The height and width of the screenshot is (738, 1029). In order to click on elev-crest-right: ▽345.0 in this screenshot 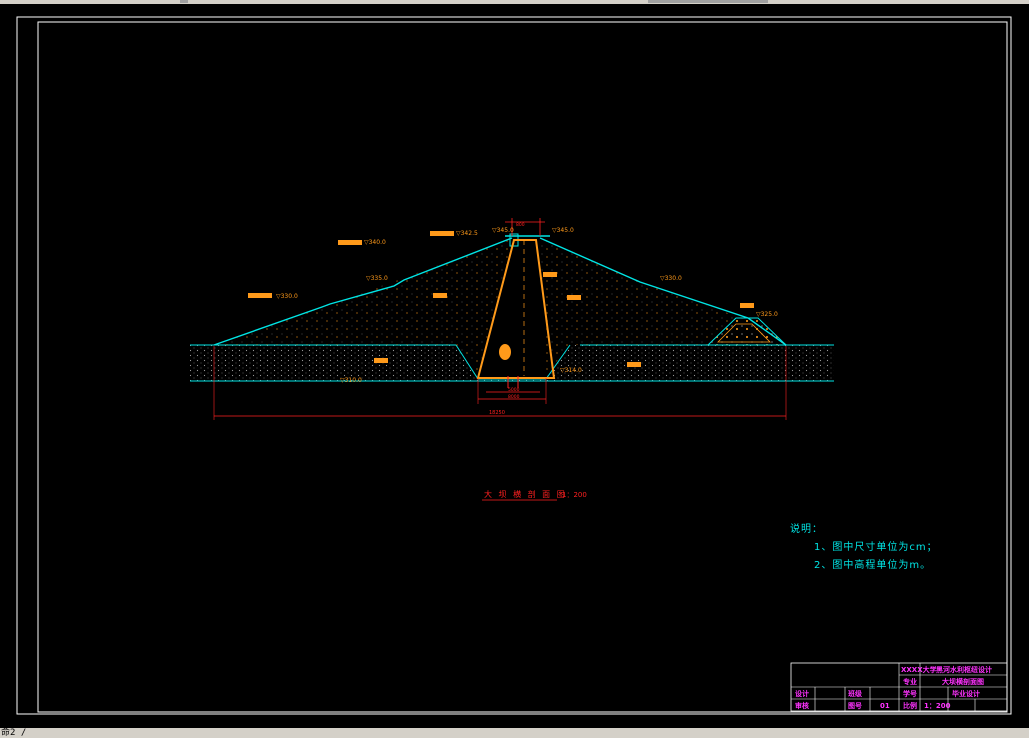, I will do `click(563, 230)`.